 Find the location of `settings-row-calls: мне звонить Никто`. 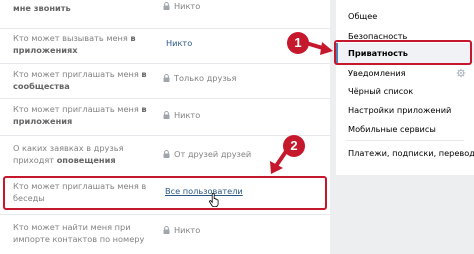

settings-row-calls: мне звонить Никто is located at coordinates (165, 14).